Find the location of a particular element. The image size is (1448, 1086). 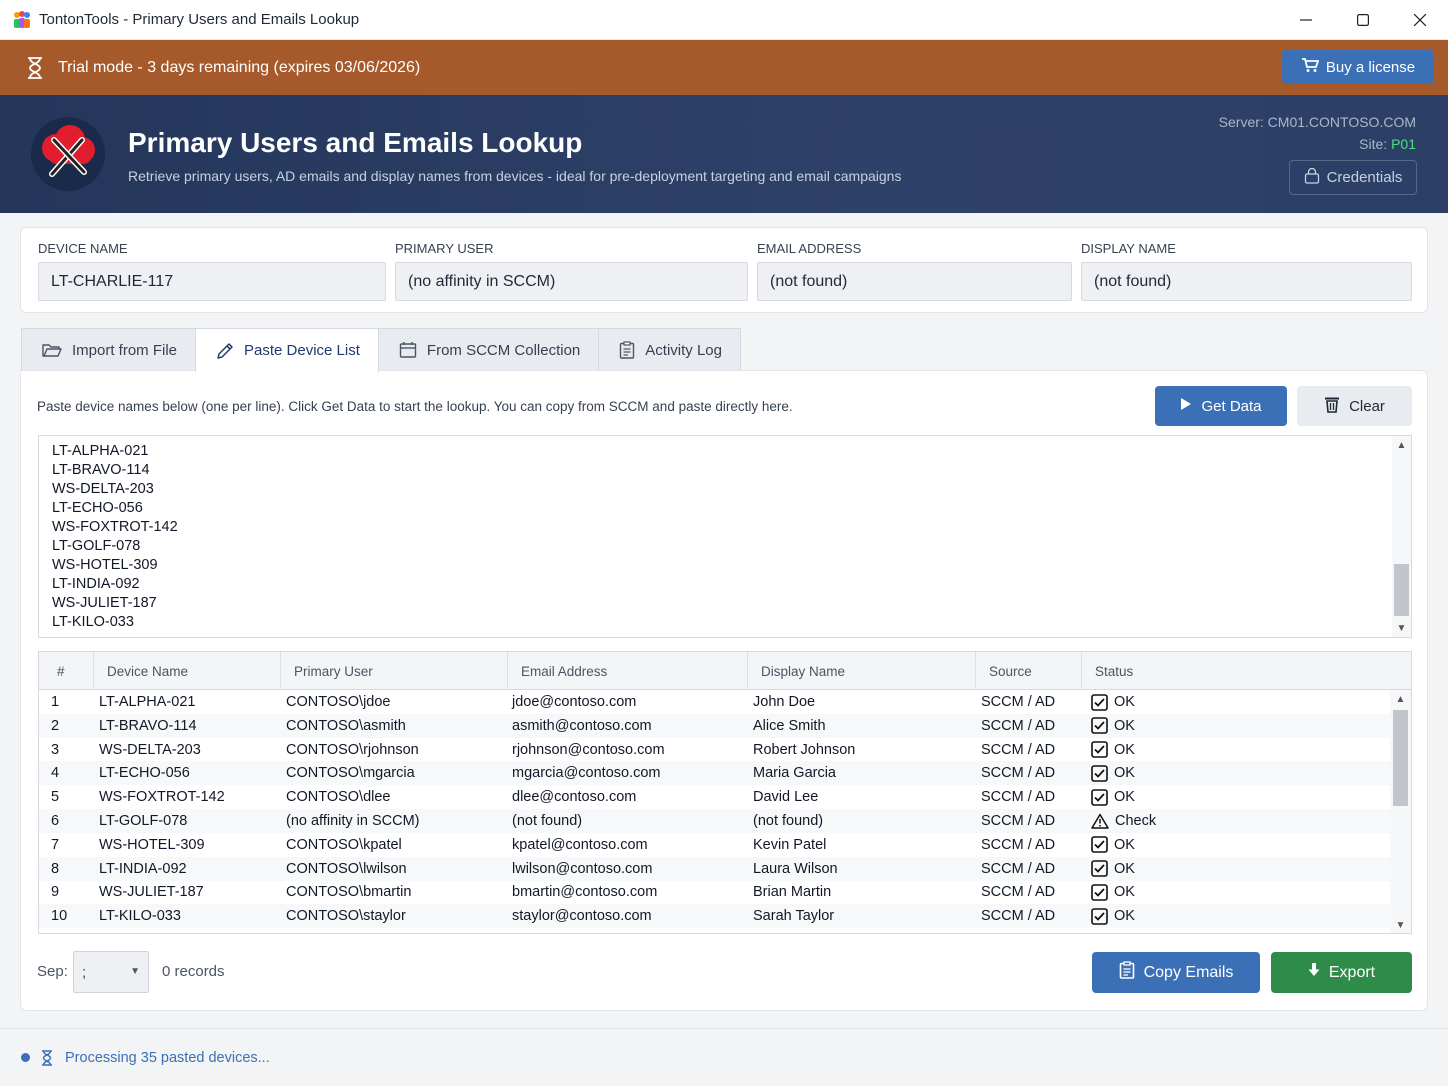

trash-icon is located at coordinates (1332, 406).